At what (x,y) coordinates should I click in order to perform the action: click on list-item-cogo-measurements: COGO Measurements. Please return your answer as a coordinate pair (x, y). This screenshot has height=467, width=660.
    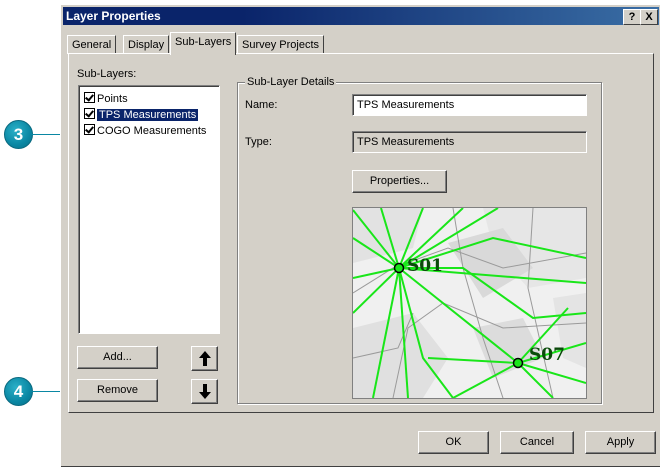
    Looking at the image, I should click on (145, 131).